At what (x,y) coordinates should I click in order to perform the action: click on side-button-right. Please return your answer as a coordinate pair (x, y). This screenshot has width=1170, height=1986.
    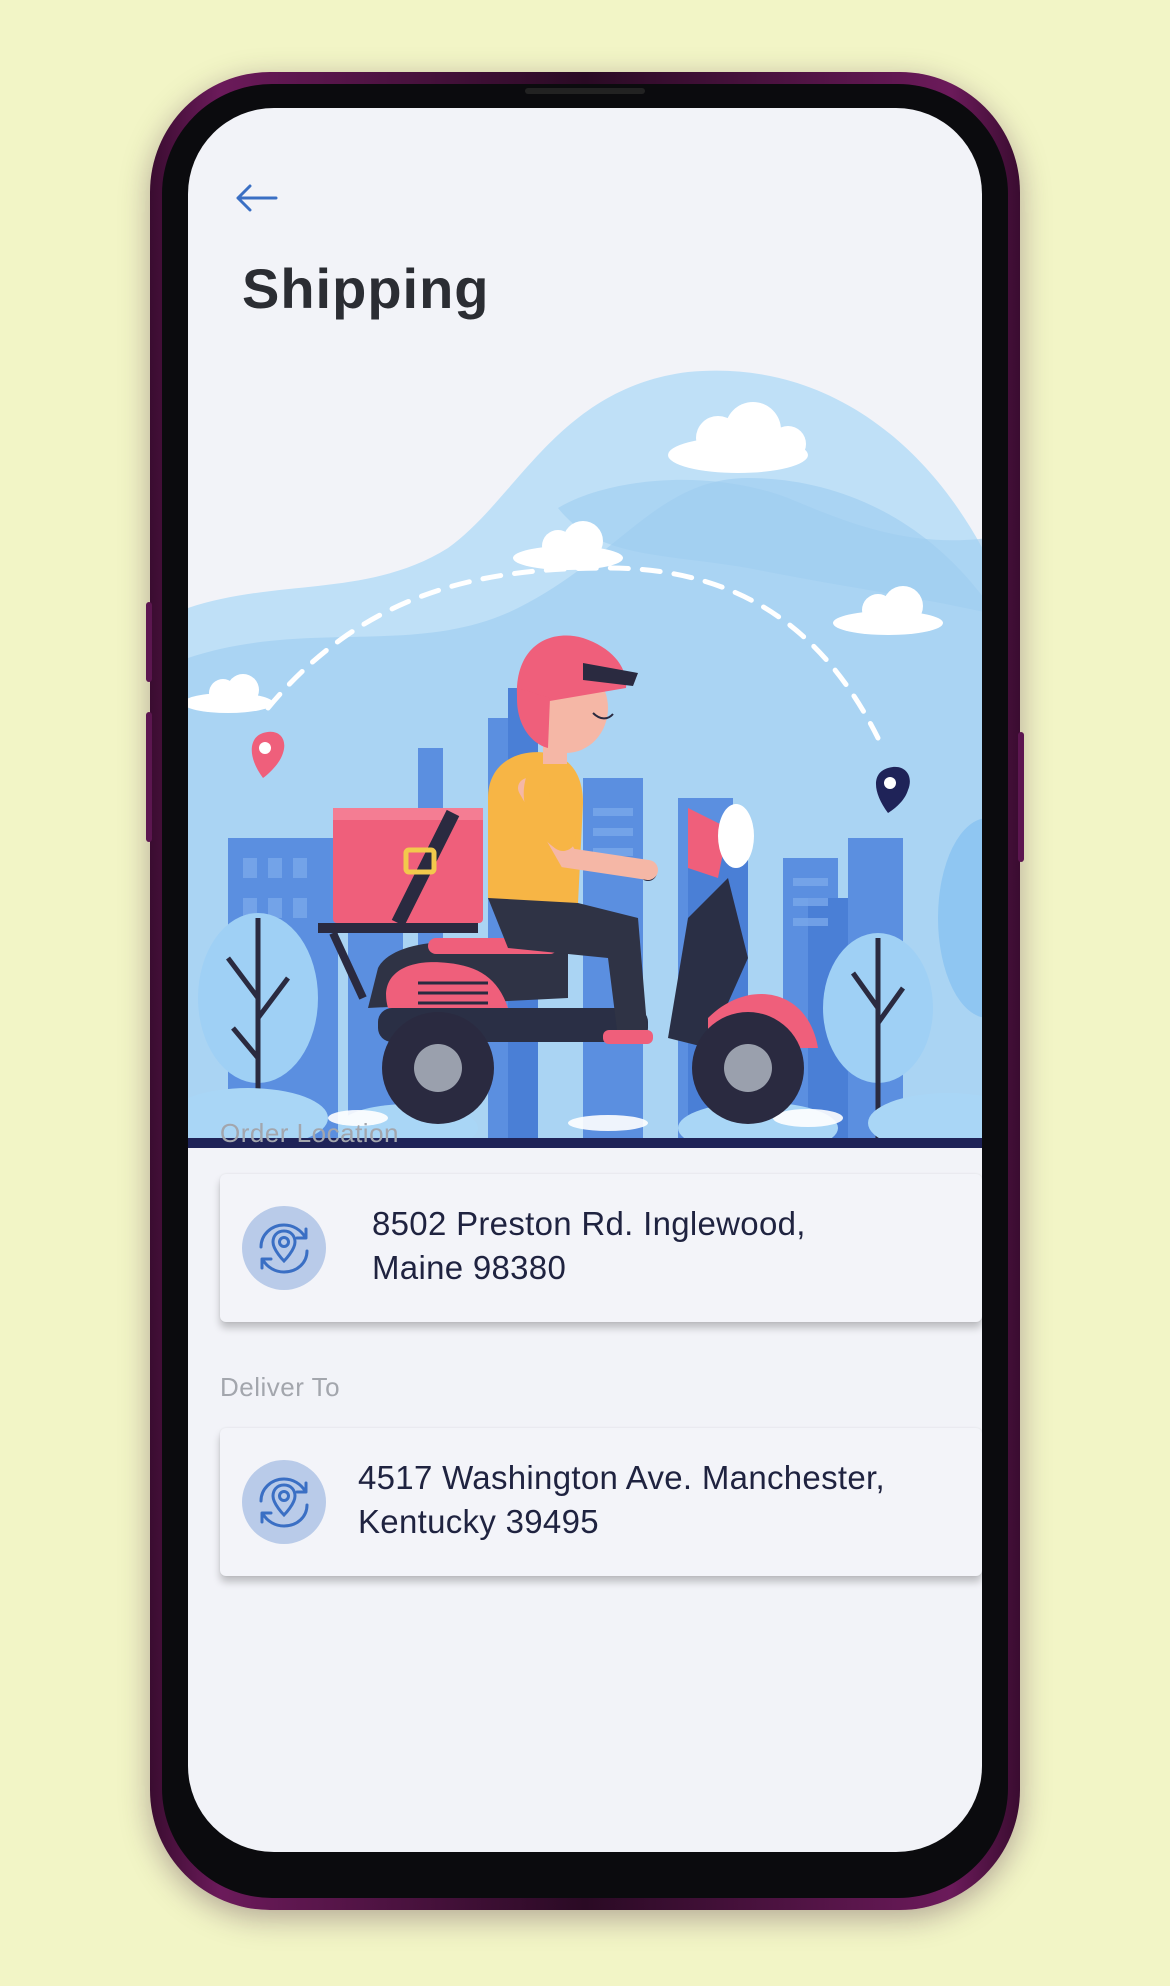
    Looking at the image, I should click on (1021, 797).